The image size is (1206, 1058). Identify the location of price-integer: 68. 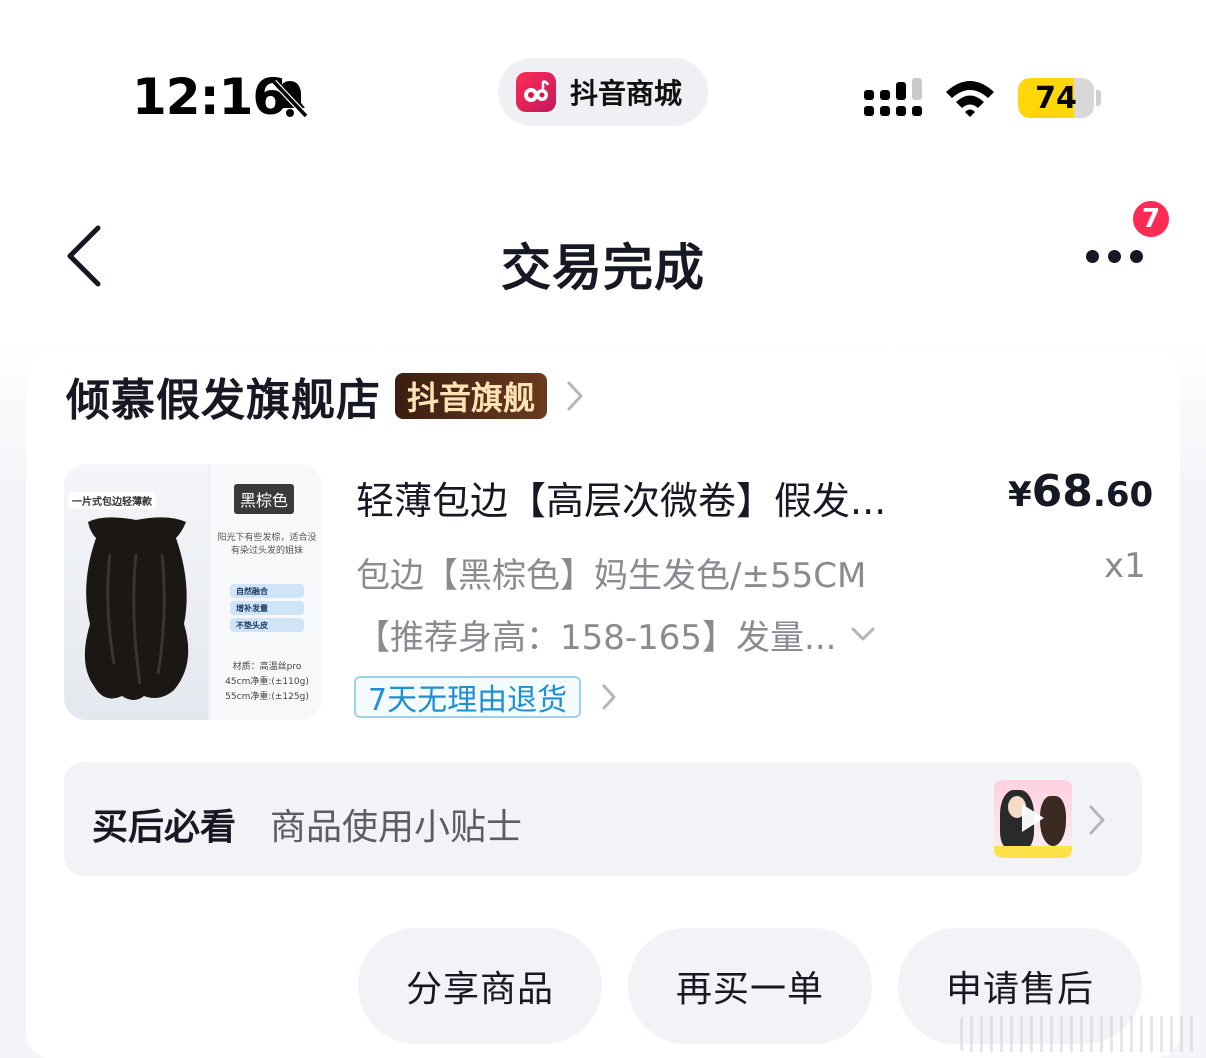
(1062, 491).